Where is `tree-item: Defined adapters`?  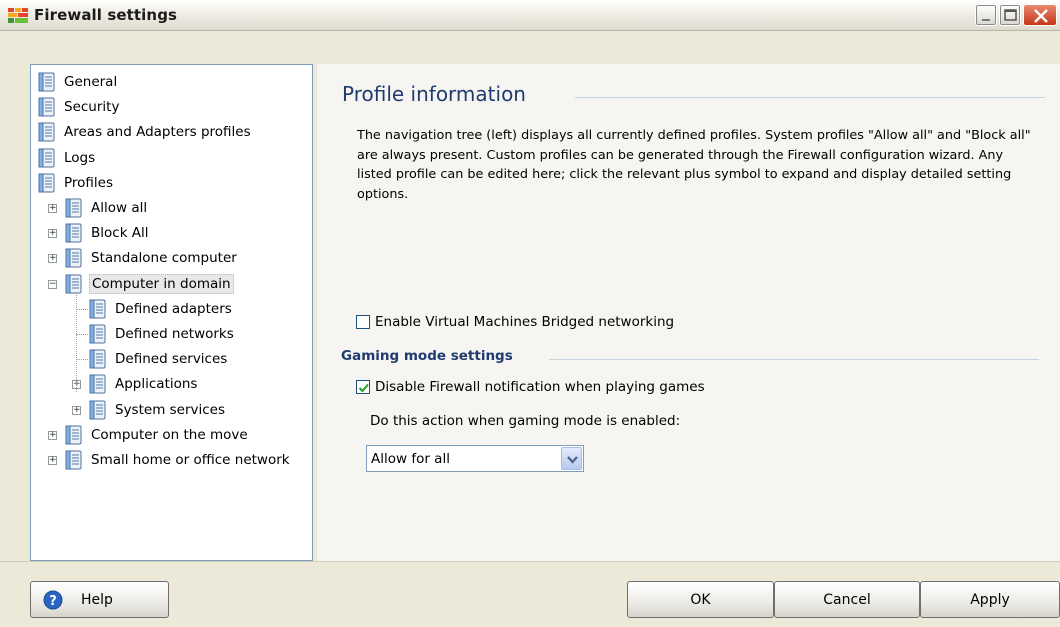
tree-item: Defined adapters is located at coordinates (161, 309).